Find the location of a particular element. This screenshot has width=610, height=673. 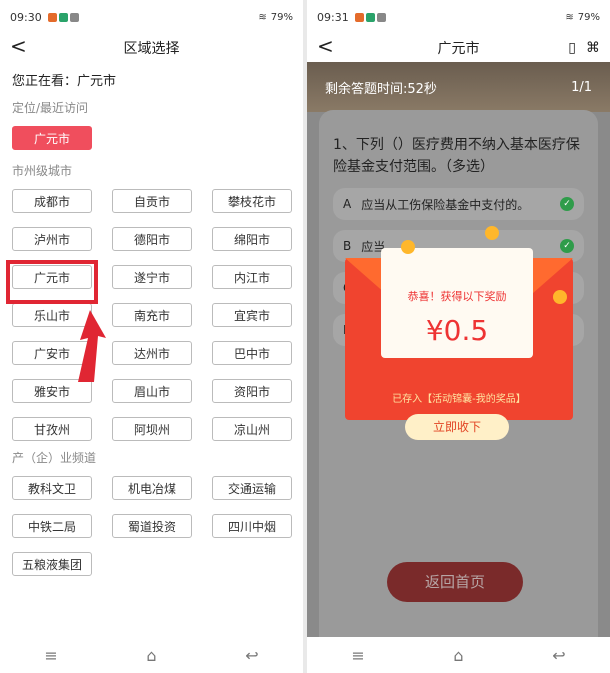

top-header: < 区域选择 is located at coordinates (151, 48).